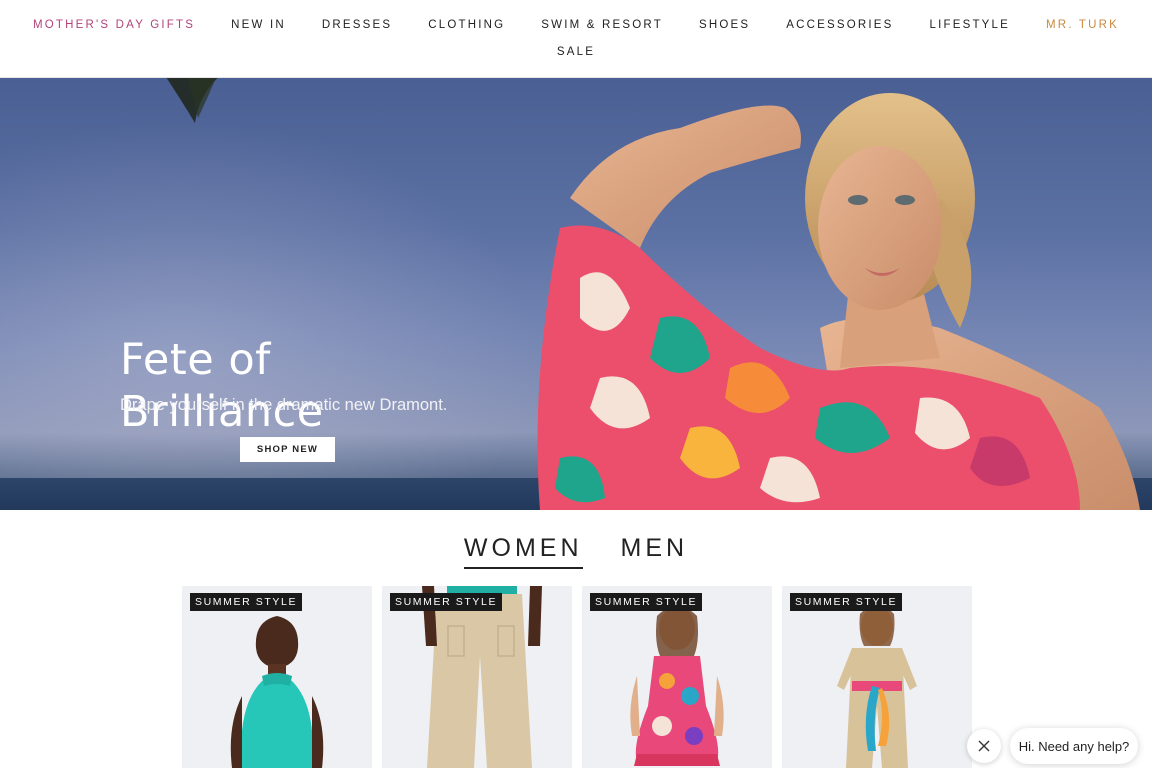 This screenshot has height=768, width=1152. I want to click on nav-accessories: ACCESSORIES, so click(839, 25).